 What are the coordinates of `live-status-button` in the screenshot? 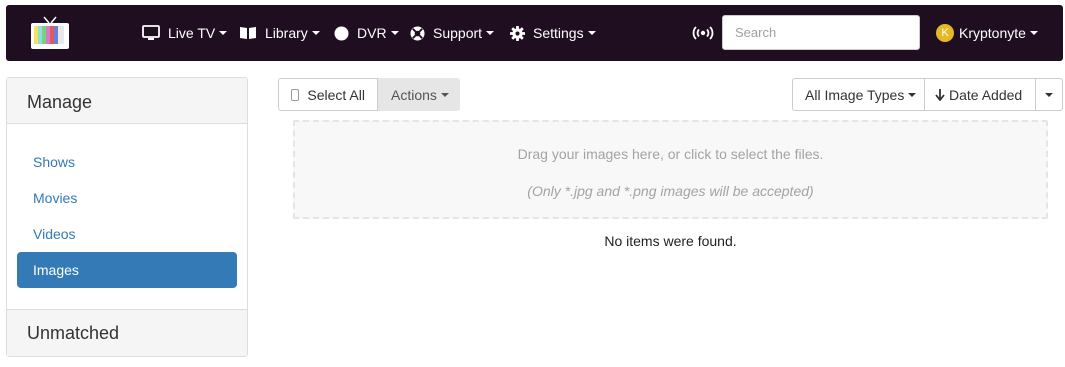 It's located at (707, 33).